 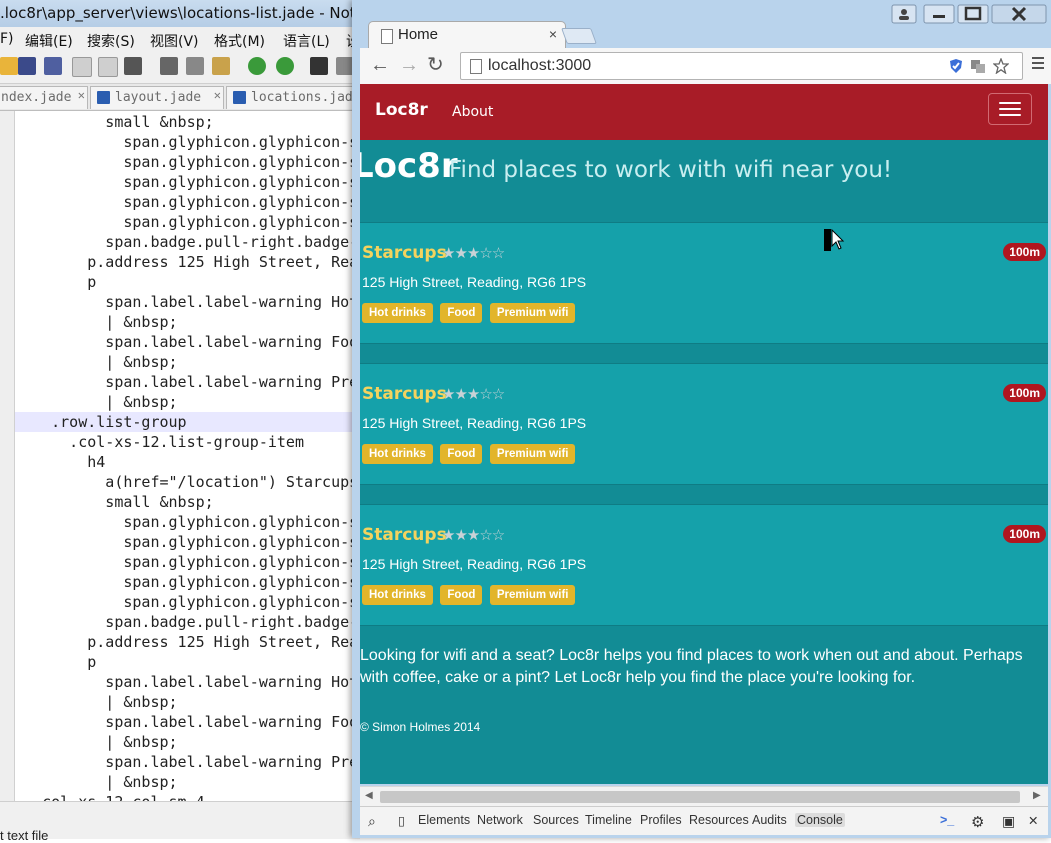 I want to click on save-all-icon, so click(x=53, y=66).